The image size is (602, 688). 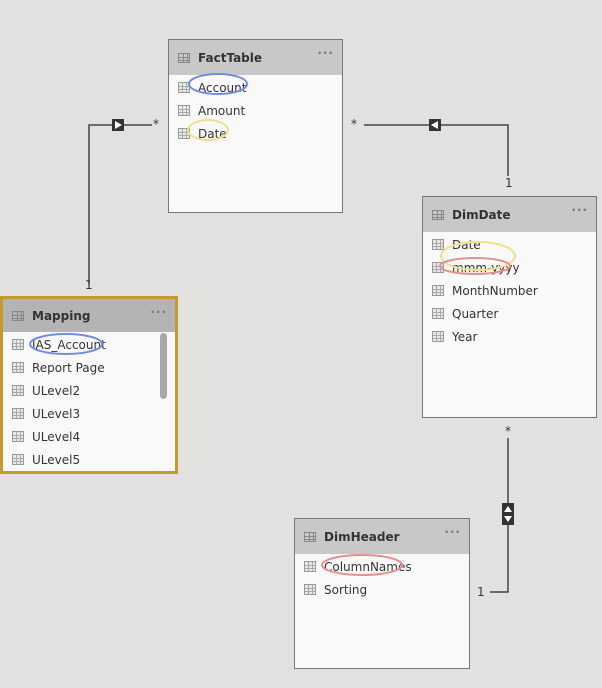 I want to click on table-name: Mapping, so click(x=61, y=315).